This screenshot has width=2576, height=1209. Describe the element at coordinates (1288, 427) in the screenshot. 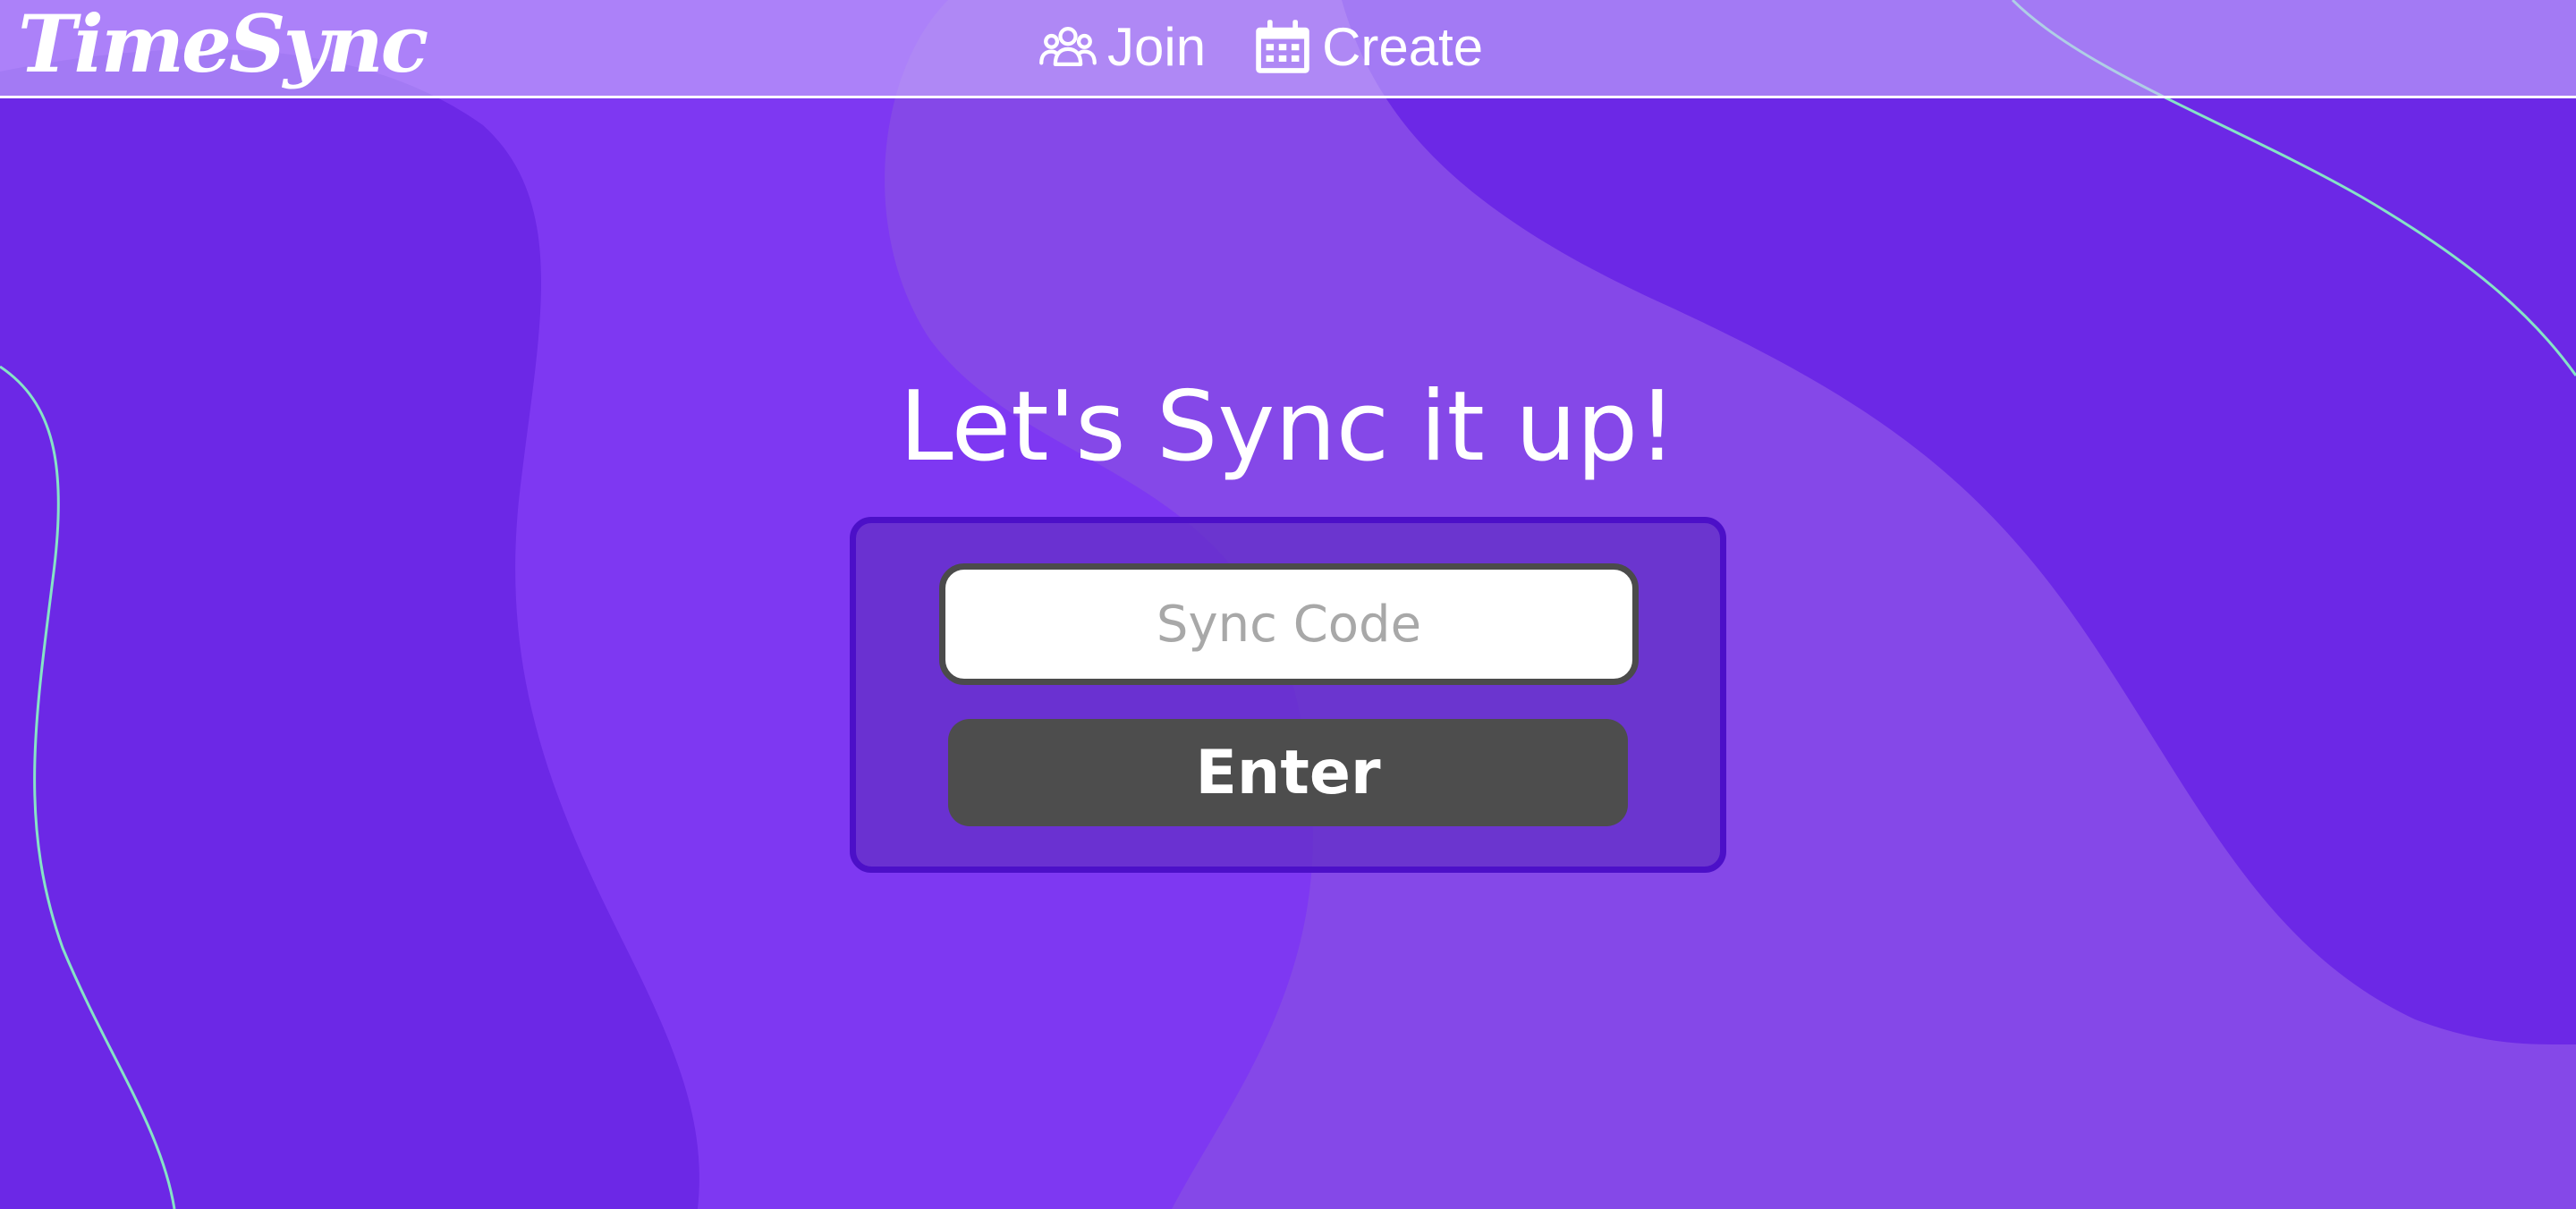

I see `page-title: Let's Sync it up!` at that location.